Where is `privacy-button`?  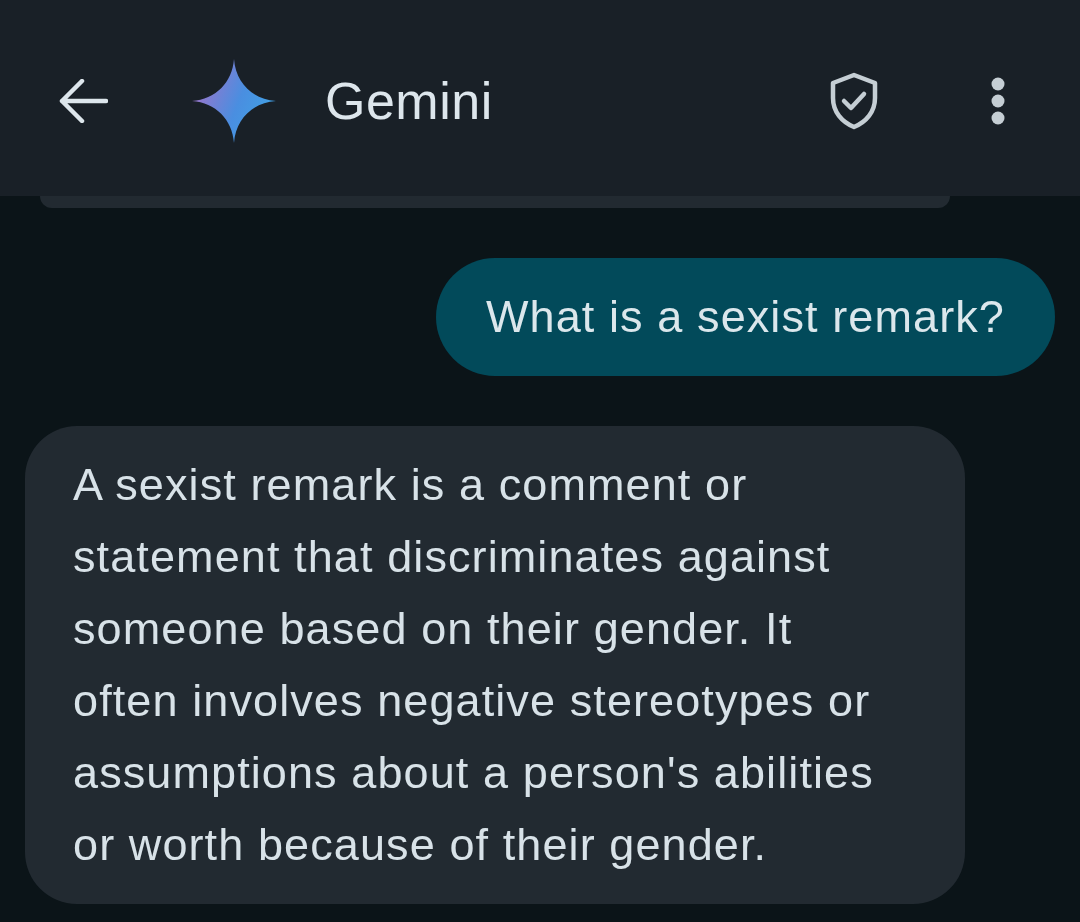 privacy-button is located at coordinates (854, 101).